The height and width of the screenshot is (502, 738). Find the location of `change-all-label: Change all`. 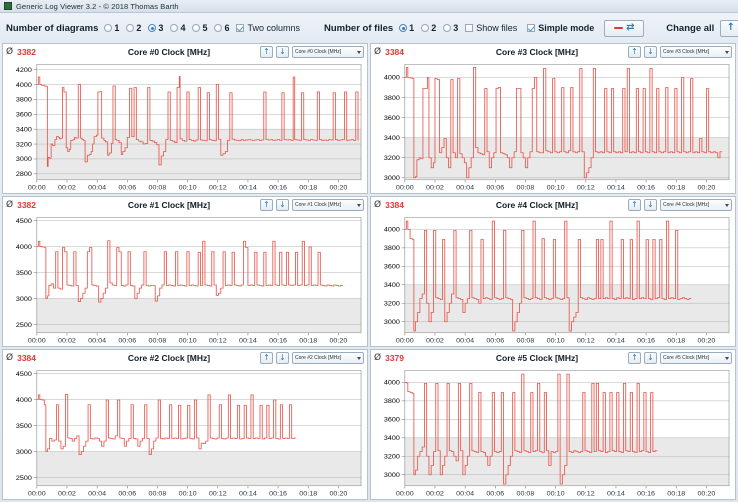

change-all-label: Change all is located at coordinates (690, 28).